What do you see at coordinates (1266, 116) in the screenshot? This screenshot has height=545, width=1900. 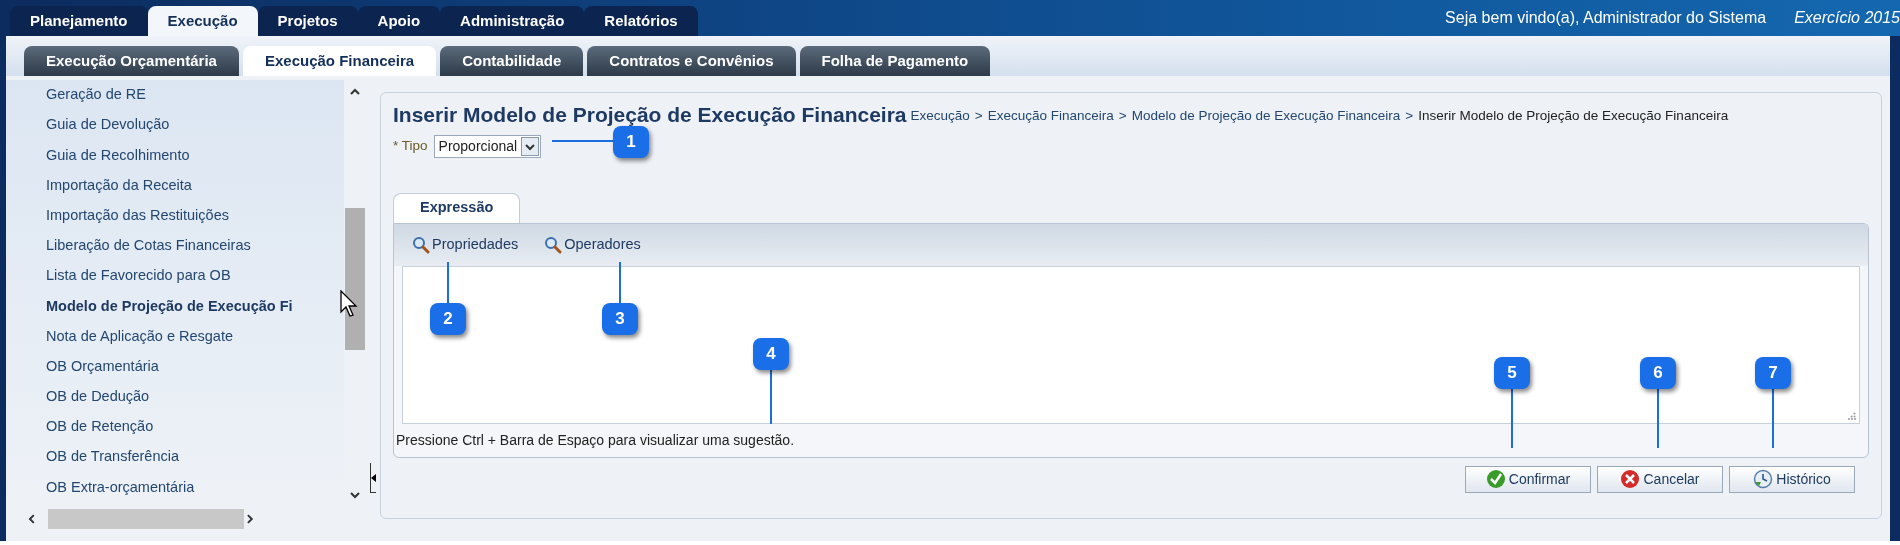 I see `breadcrumb-item: Modelo de Projeção de Execução Financeira` at bounding box center [1266, 116].